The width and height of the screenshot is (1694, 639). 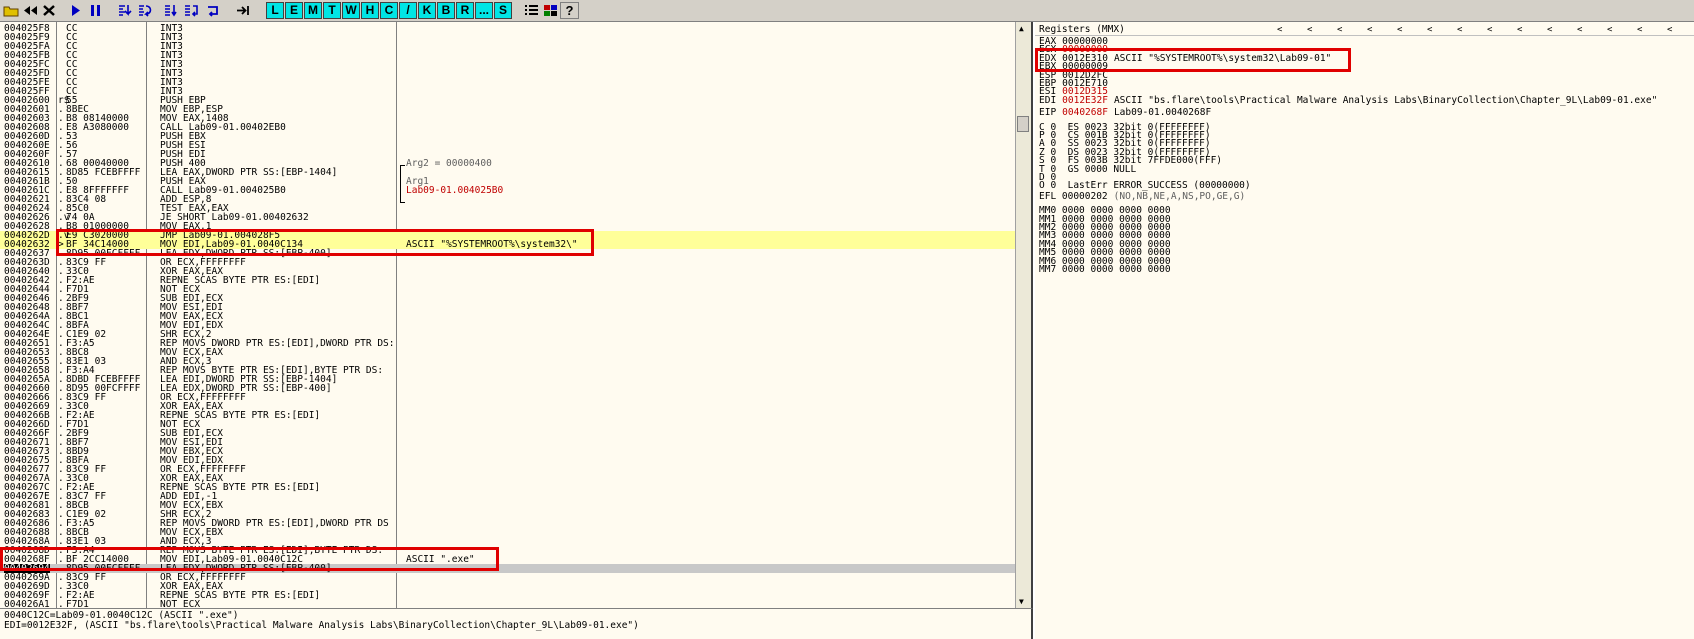 I want to click on disassembly-row: 0040269A. 83C9 FF OR ECX,FFFFFFFF, so click(x=507, y=578).